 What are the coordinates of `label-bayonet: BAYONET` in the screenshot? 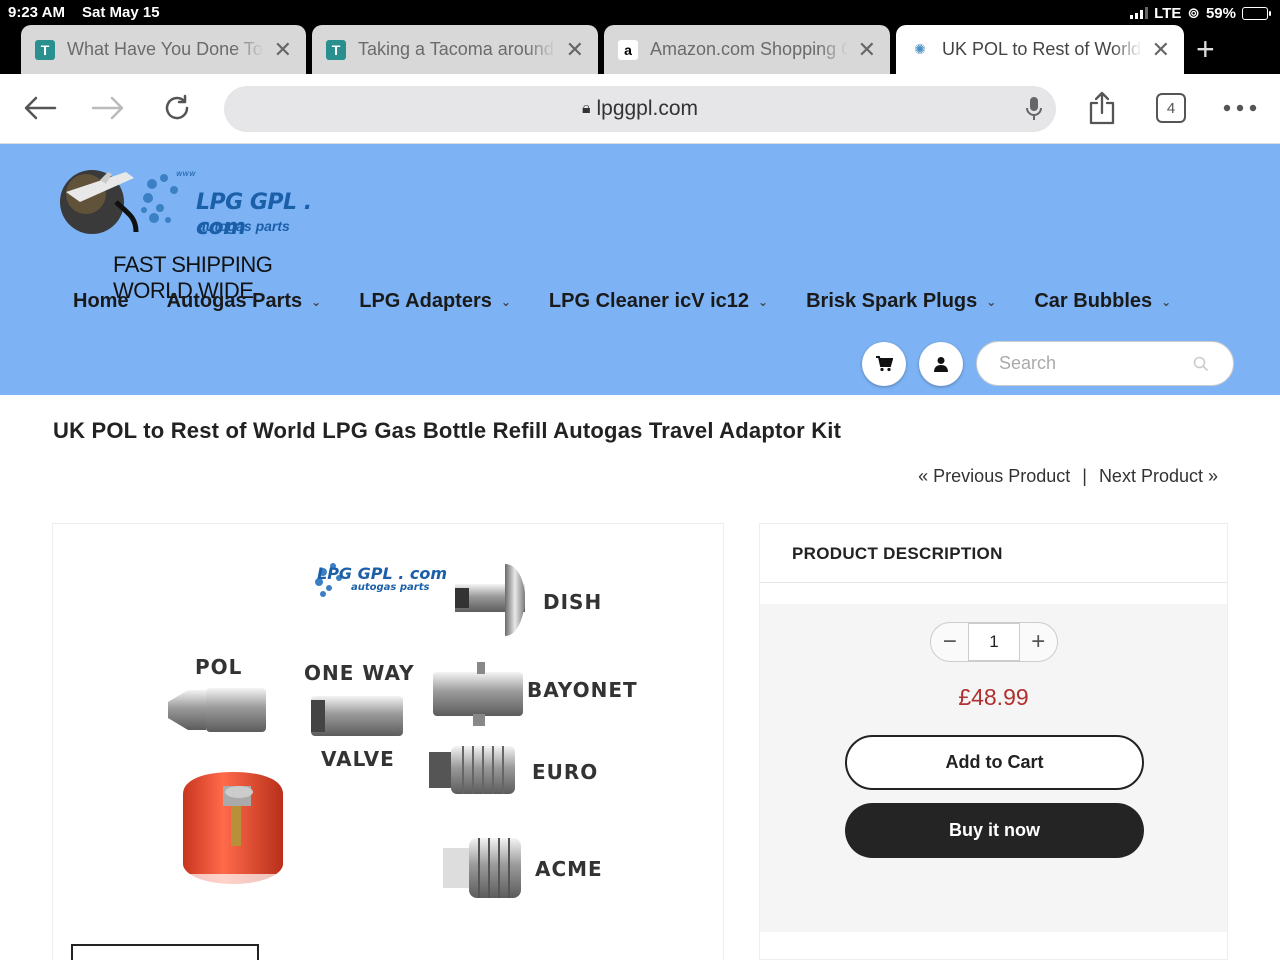 It's located at (582, 690).